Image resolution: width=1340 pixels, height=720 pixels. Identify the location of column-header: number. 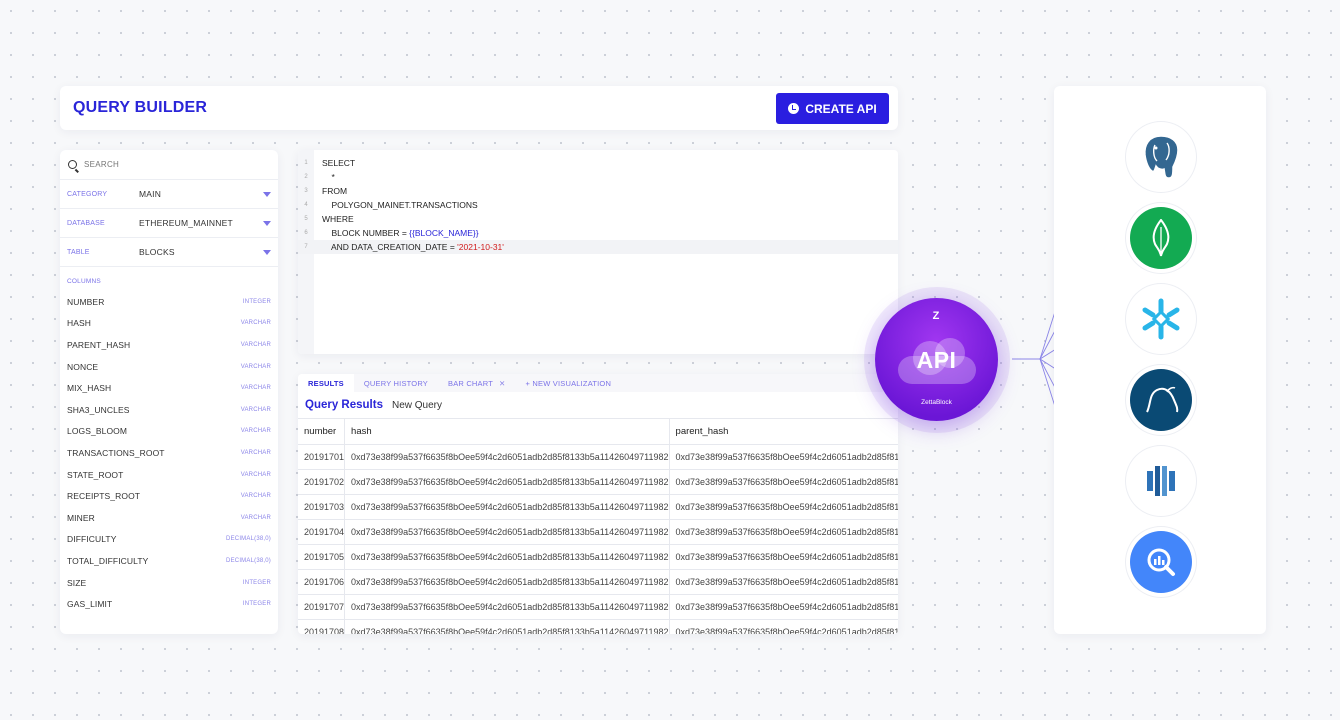
(322, 432).